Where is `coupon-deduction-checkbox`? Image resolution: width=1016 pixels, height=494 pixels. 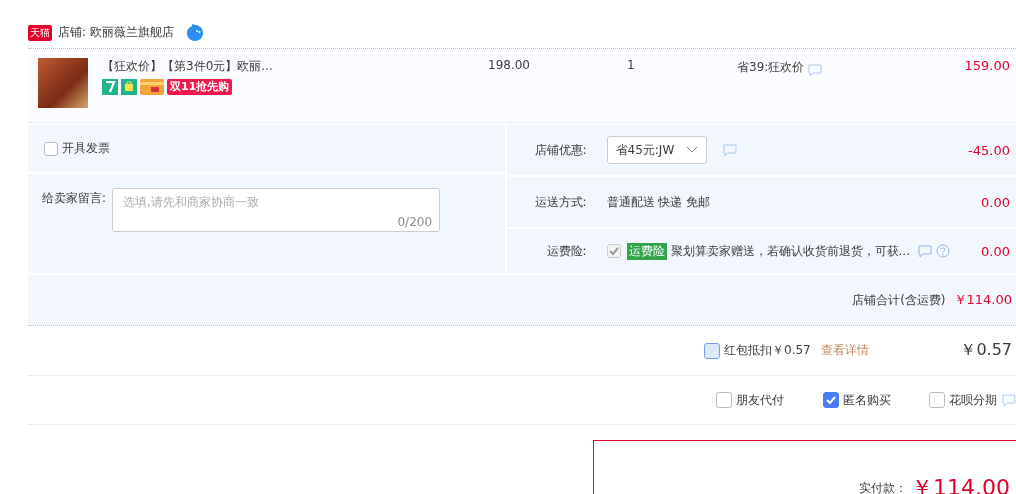 coupon-deduction-checkbox is located at coordinates (712, 350).